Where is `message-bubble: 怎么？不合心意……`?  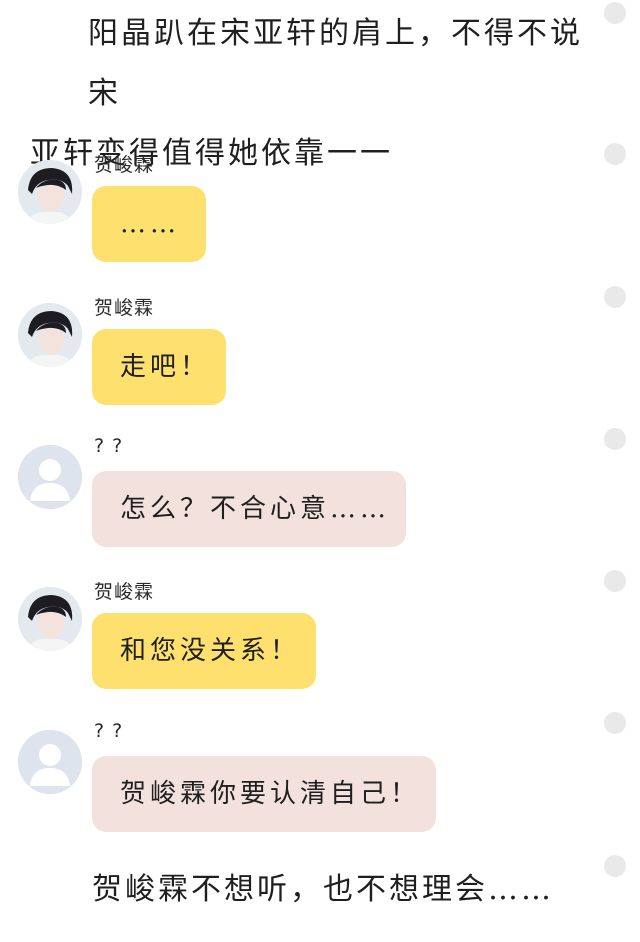 message-bubble: 怎么？不合心意…… is located at coordinates (249, 509).